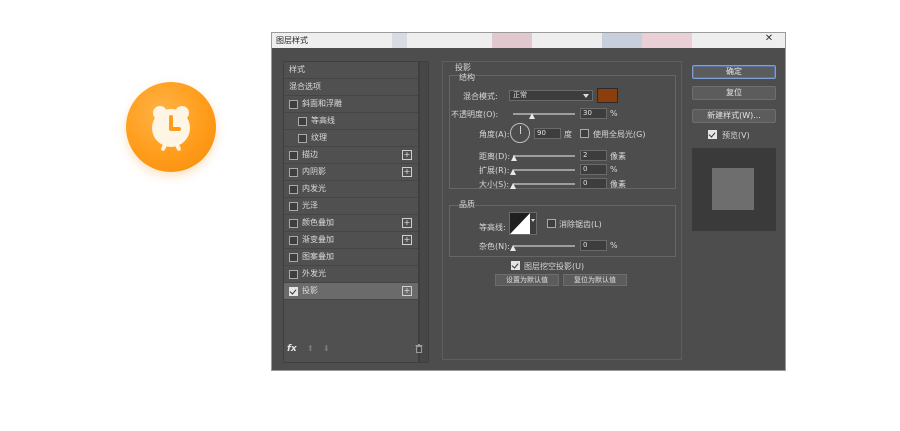 The image size is (900, 431). I want to click on style-item: 渐变叠加 +, so click(351, 240).